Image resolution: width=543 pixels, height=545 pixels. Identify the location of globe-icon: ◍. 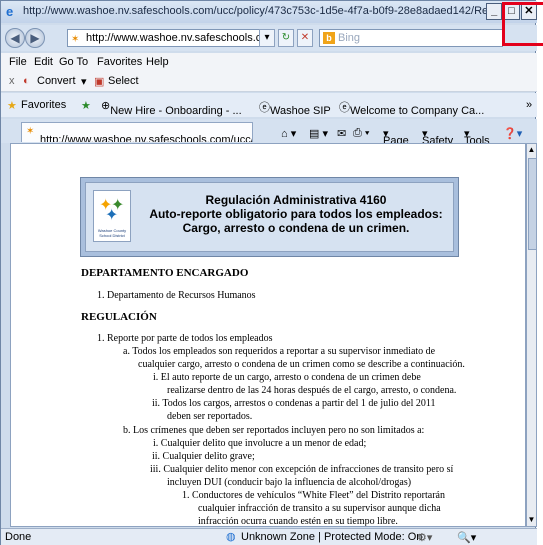
(231, 537).